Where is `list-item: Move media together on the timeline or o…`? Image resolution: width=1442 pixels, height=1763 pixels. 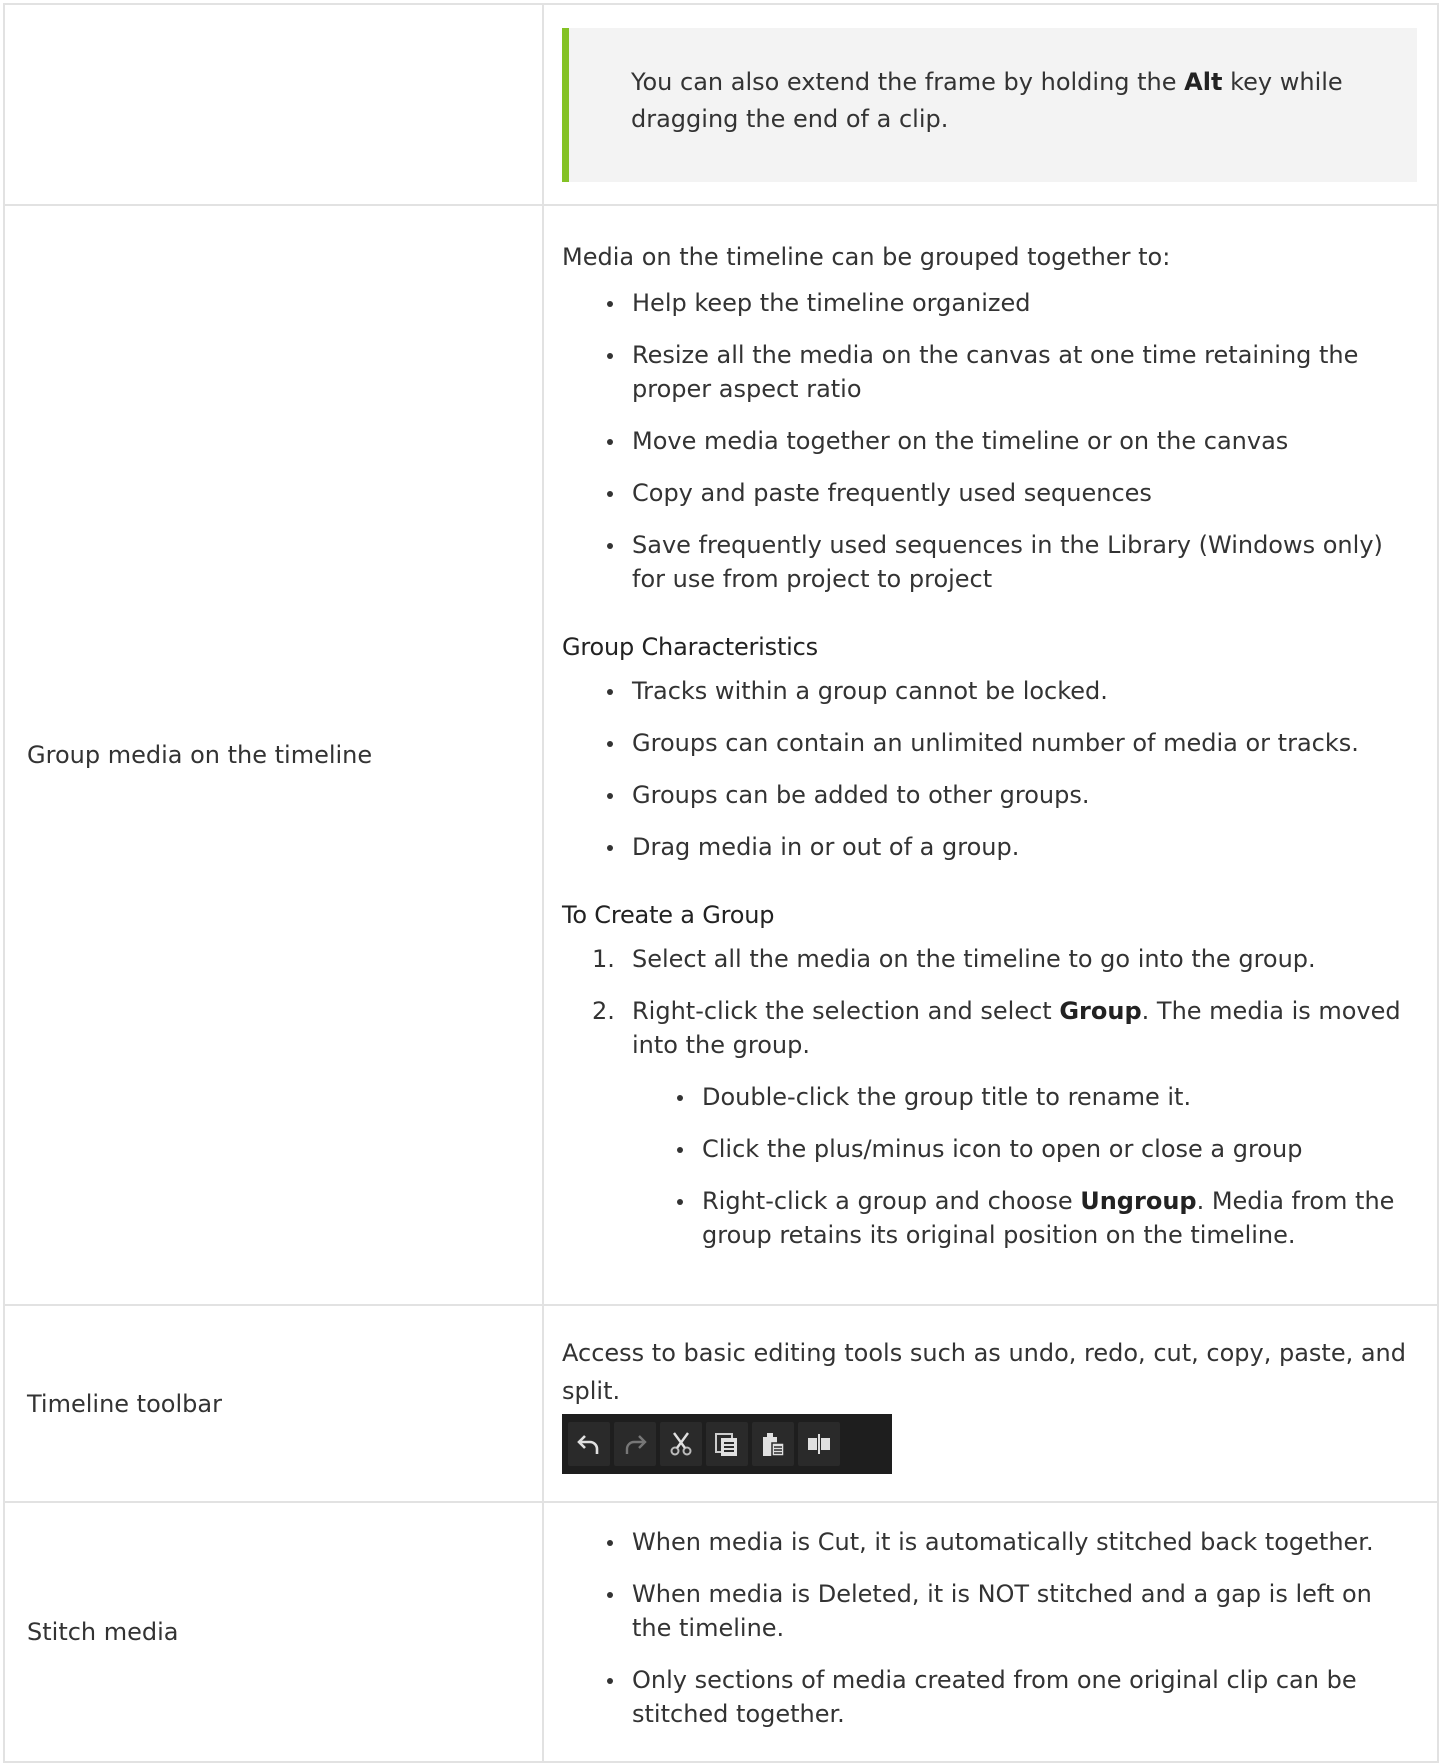
list-item: Move media together on the timeline or o… is located at coordinates (1012, 441).